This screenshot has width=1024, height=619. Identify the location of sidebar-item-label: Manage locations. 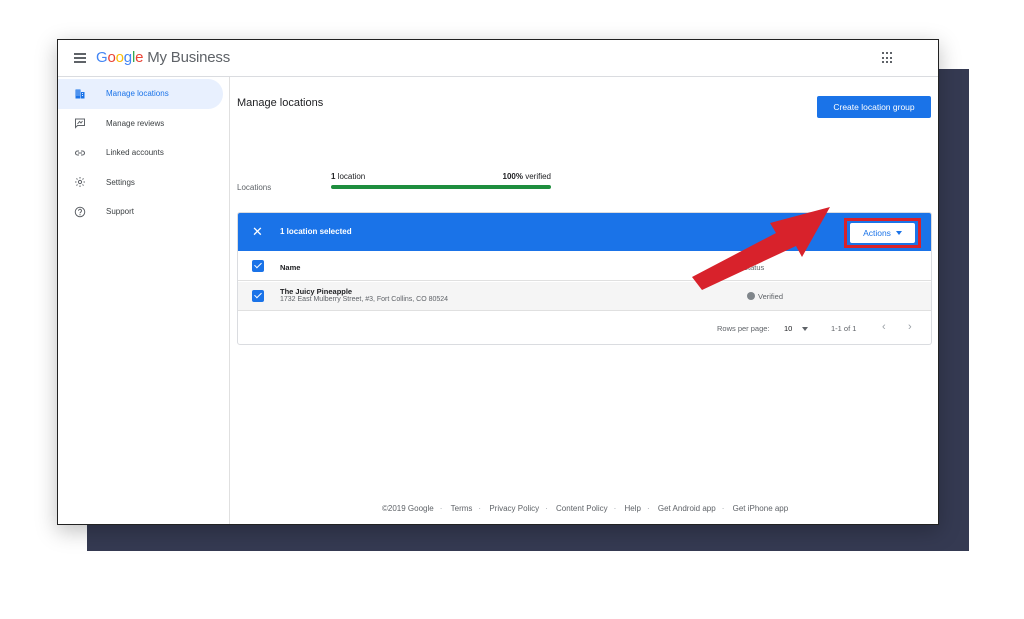
(137, 94).